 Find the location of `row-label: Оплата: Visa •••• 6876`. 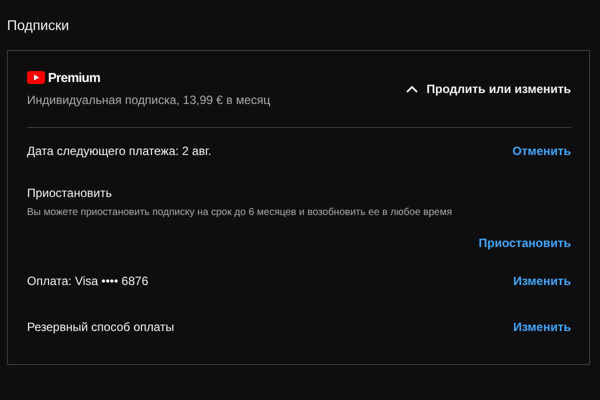

row-label: Оплата: Visa •••• 6876 is located at coordinates (87, 281).